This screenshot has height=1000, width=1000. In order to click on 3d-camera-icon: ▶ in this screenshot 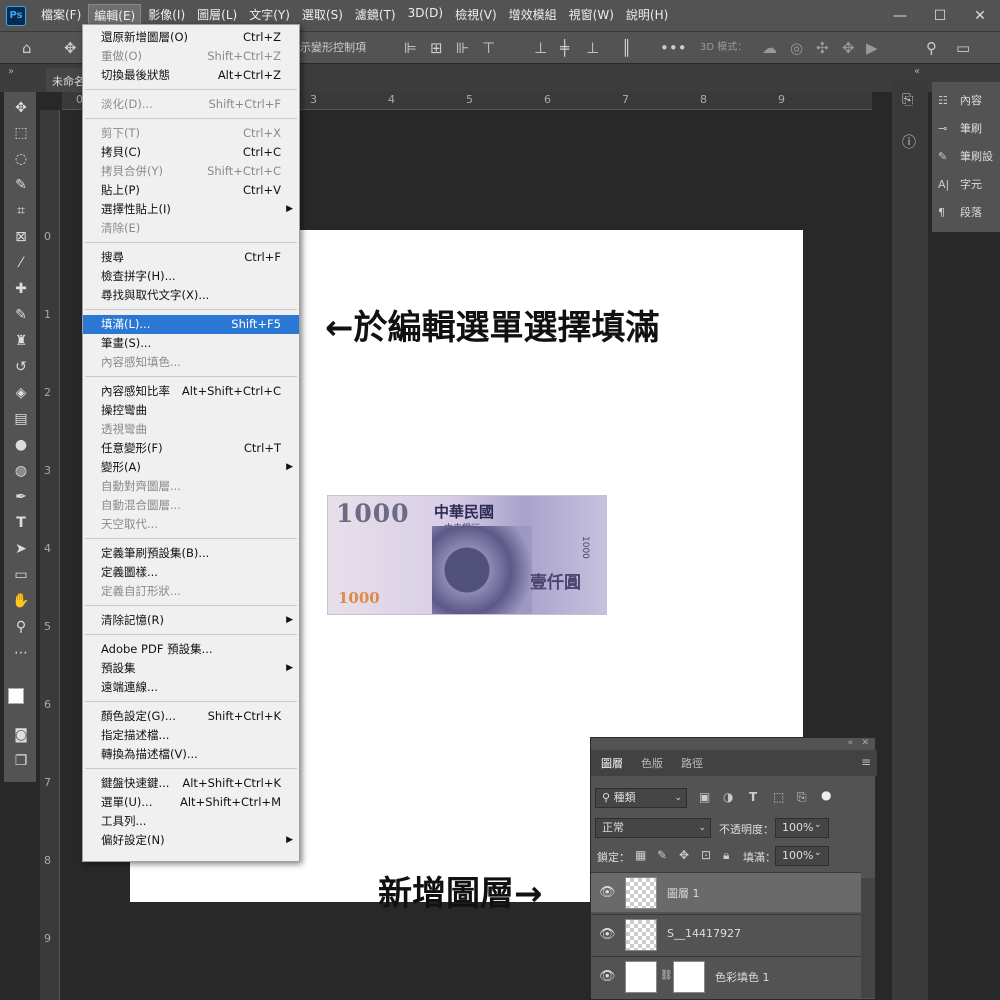, I will do `click(872, 48)`.